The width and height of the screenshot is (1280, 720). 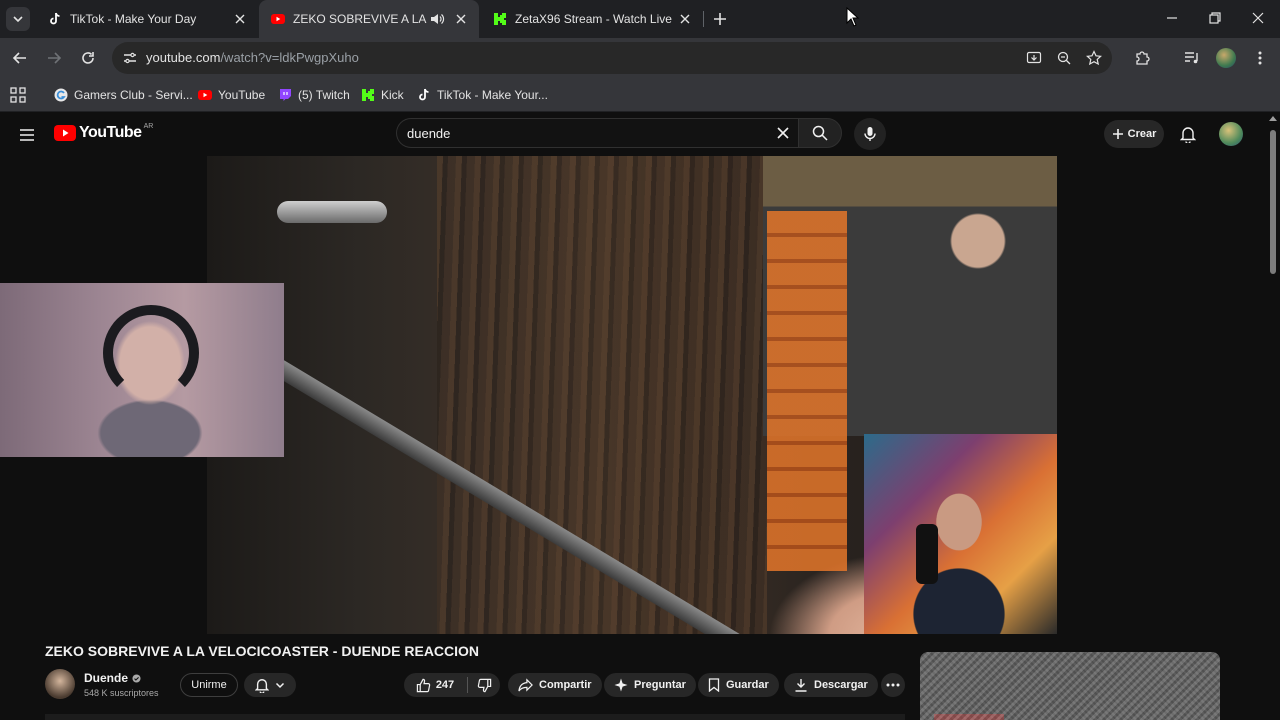 What do you see at coordinates (1231, 134) in the screenshot?
I see `account-avatar` at bounding box center [1231, 134].